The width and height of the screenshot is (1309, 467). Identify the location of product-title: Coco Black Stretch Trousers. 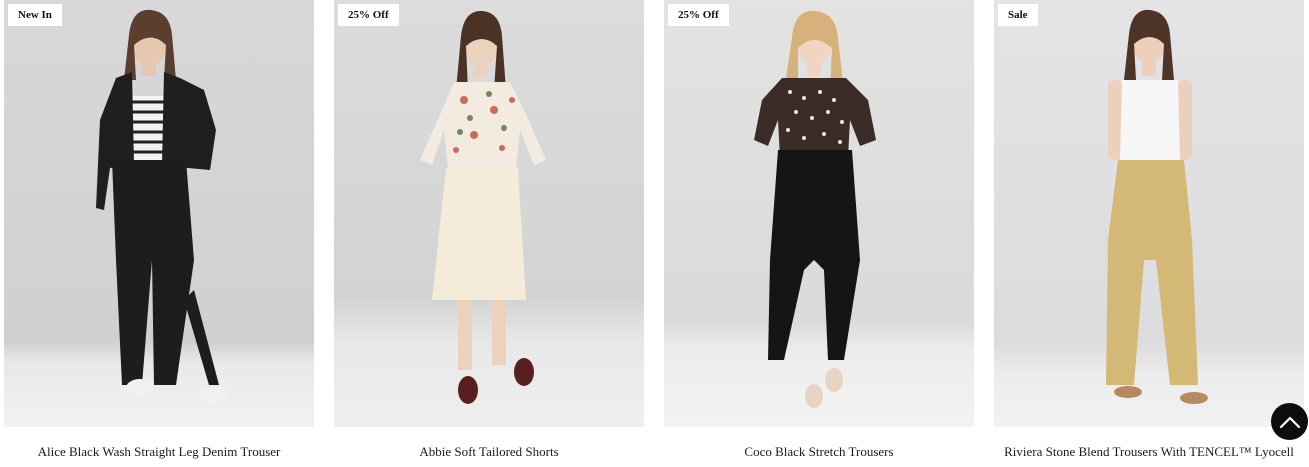
(819, 452).